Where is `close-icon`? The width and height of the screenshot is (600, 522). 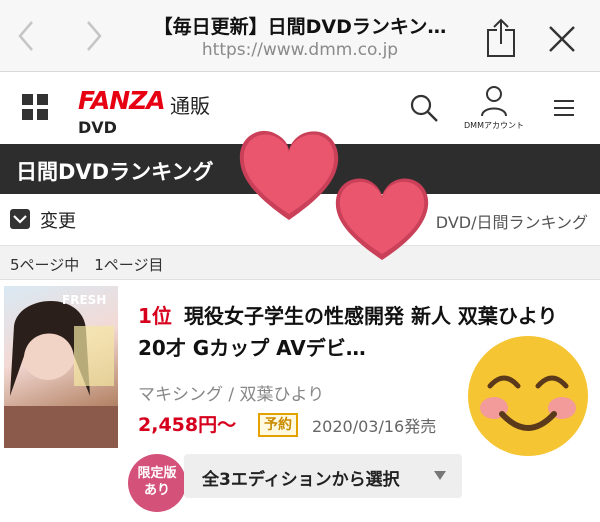
close-icon is located at coordinates (562, 39).